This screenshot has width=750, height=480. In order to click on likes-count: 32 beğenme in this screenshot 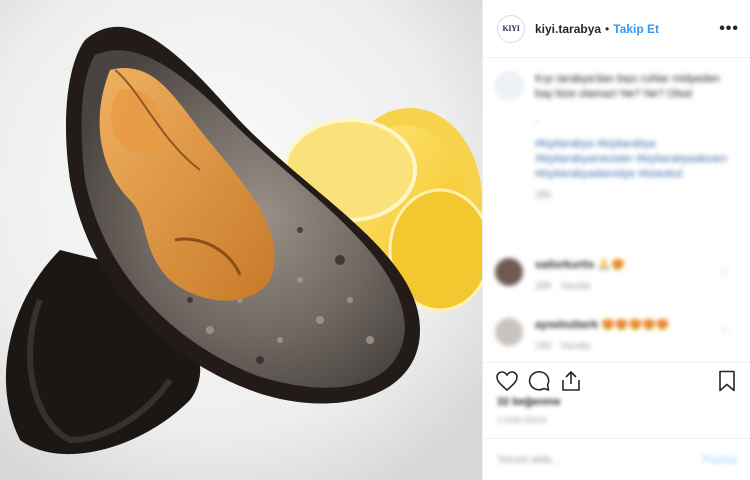, I will do `click(529, 402)`.